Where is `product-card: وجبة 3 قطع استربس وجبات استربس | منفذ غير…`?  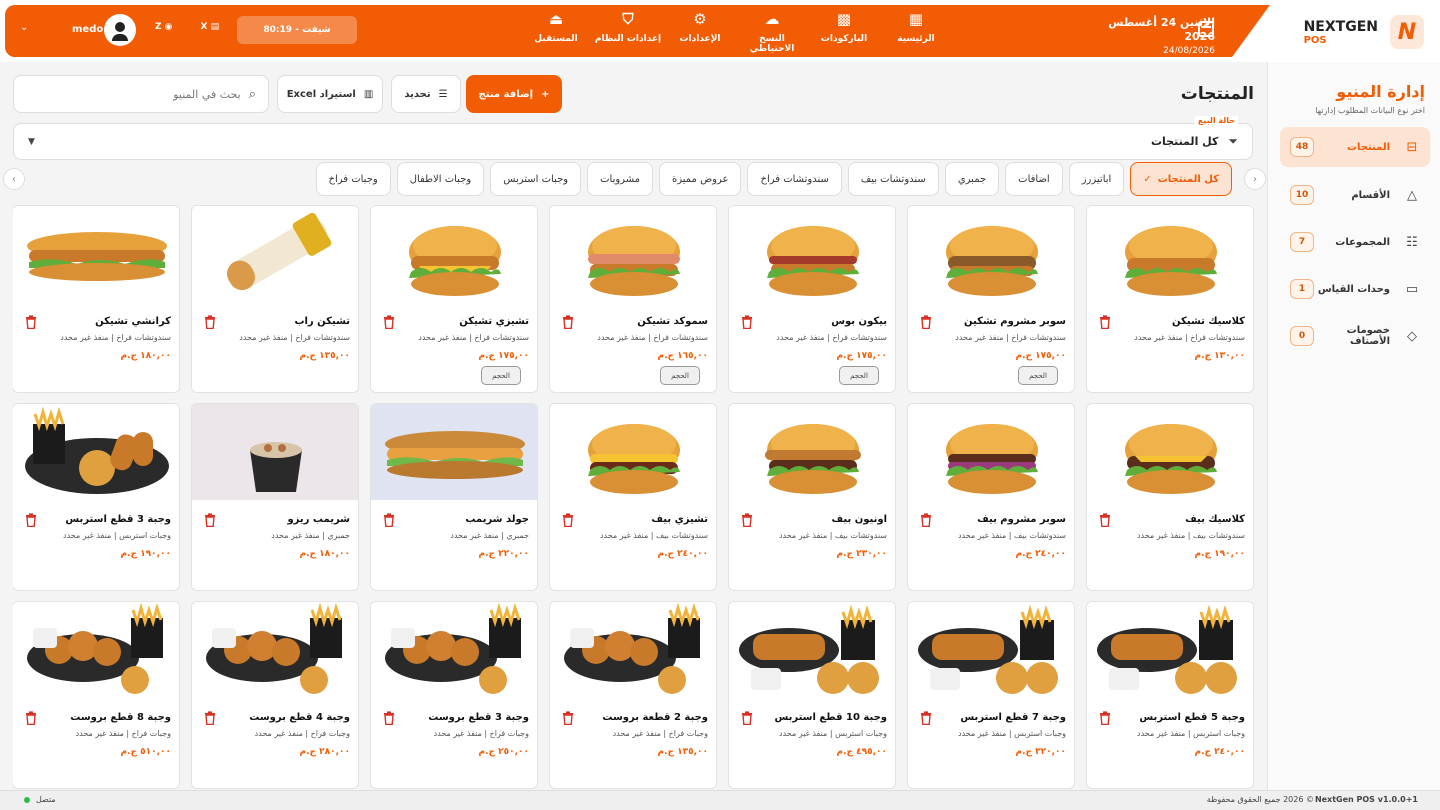
product-card: وجبة 3 قطع استربس وجبات استربس | منفذ غير… is located at coordinates (96, 497).